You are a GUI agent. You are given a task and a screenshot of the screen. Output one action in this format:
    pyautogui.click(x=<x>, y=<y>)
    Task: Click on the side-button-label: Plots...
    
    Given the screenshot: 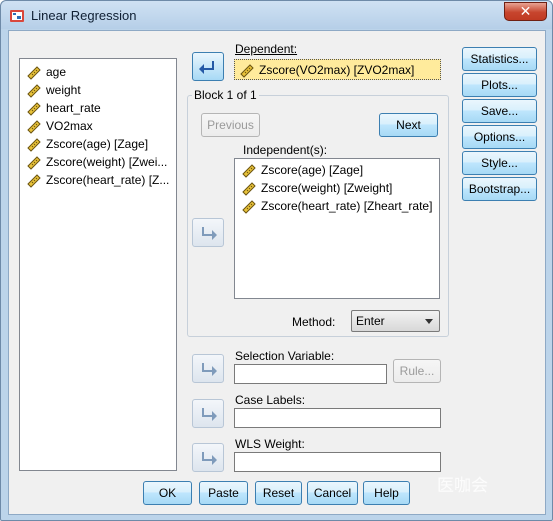 What is the action you would take?
    pyautogui.click(x=499, y=85)
    